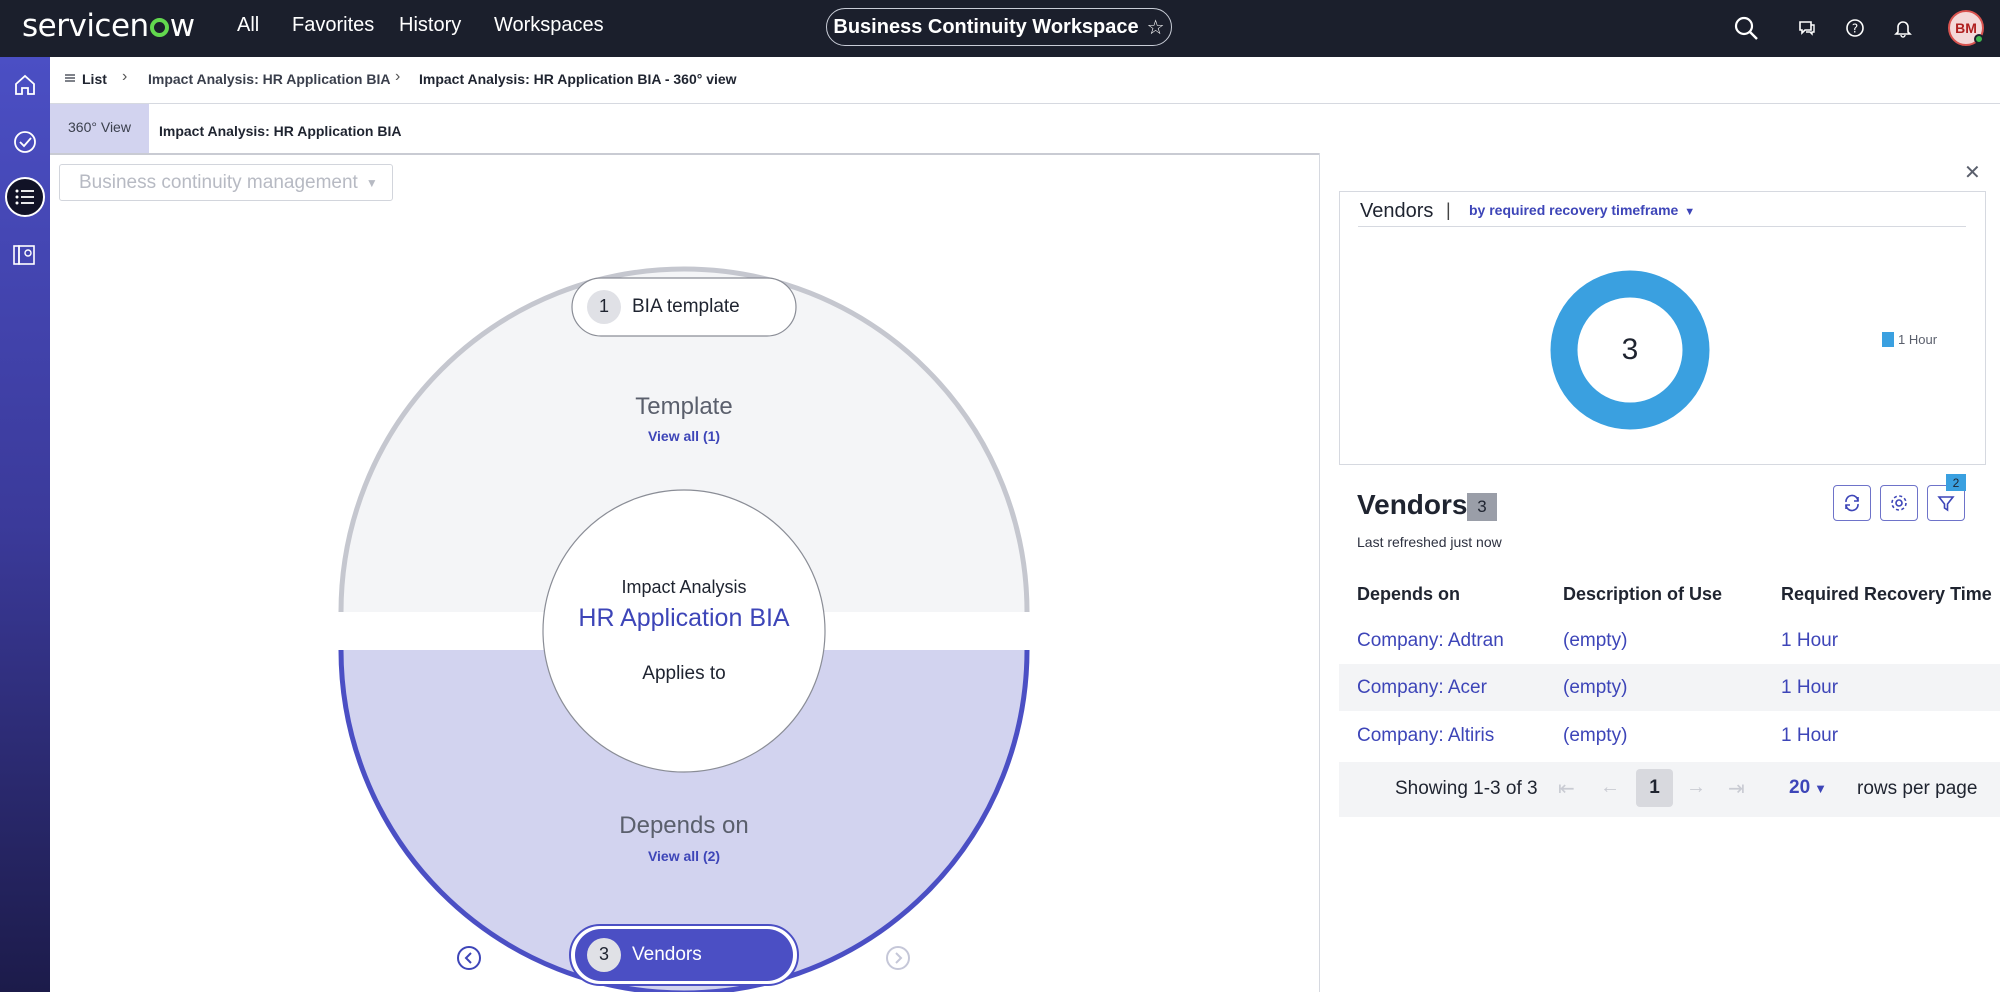 The image size is (2000, 992). What do you see at coordinates (1566, 788) in the screenshot?
I see `first-page-icon: ⇤` at bounding box center [1566, 788].